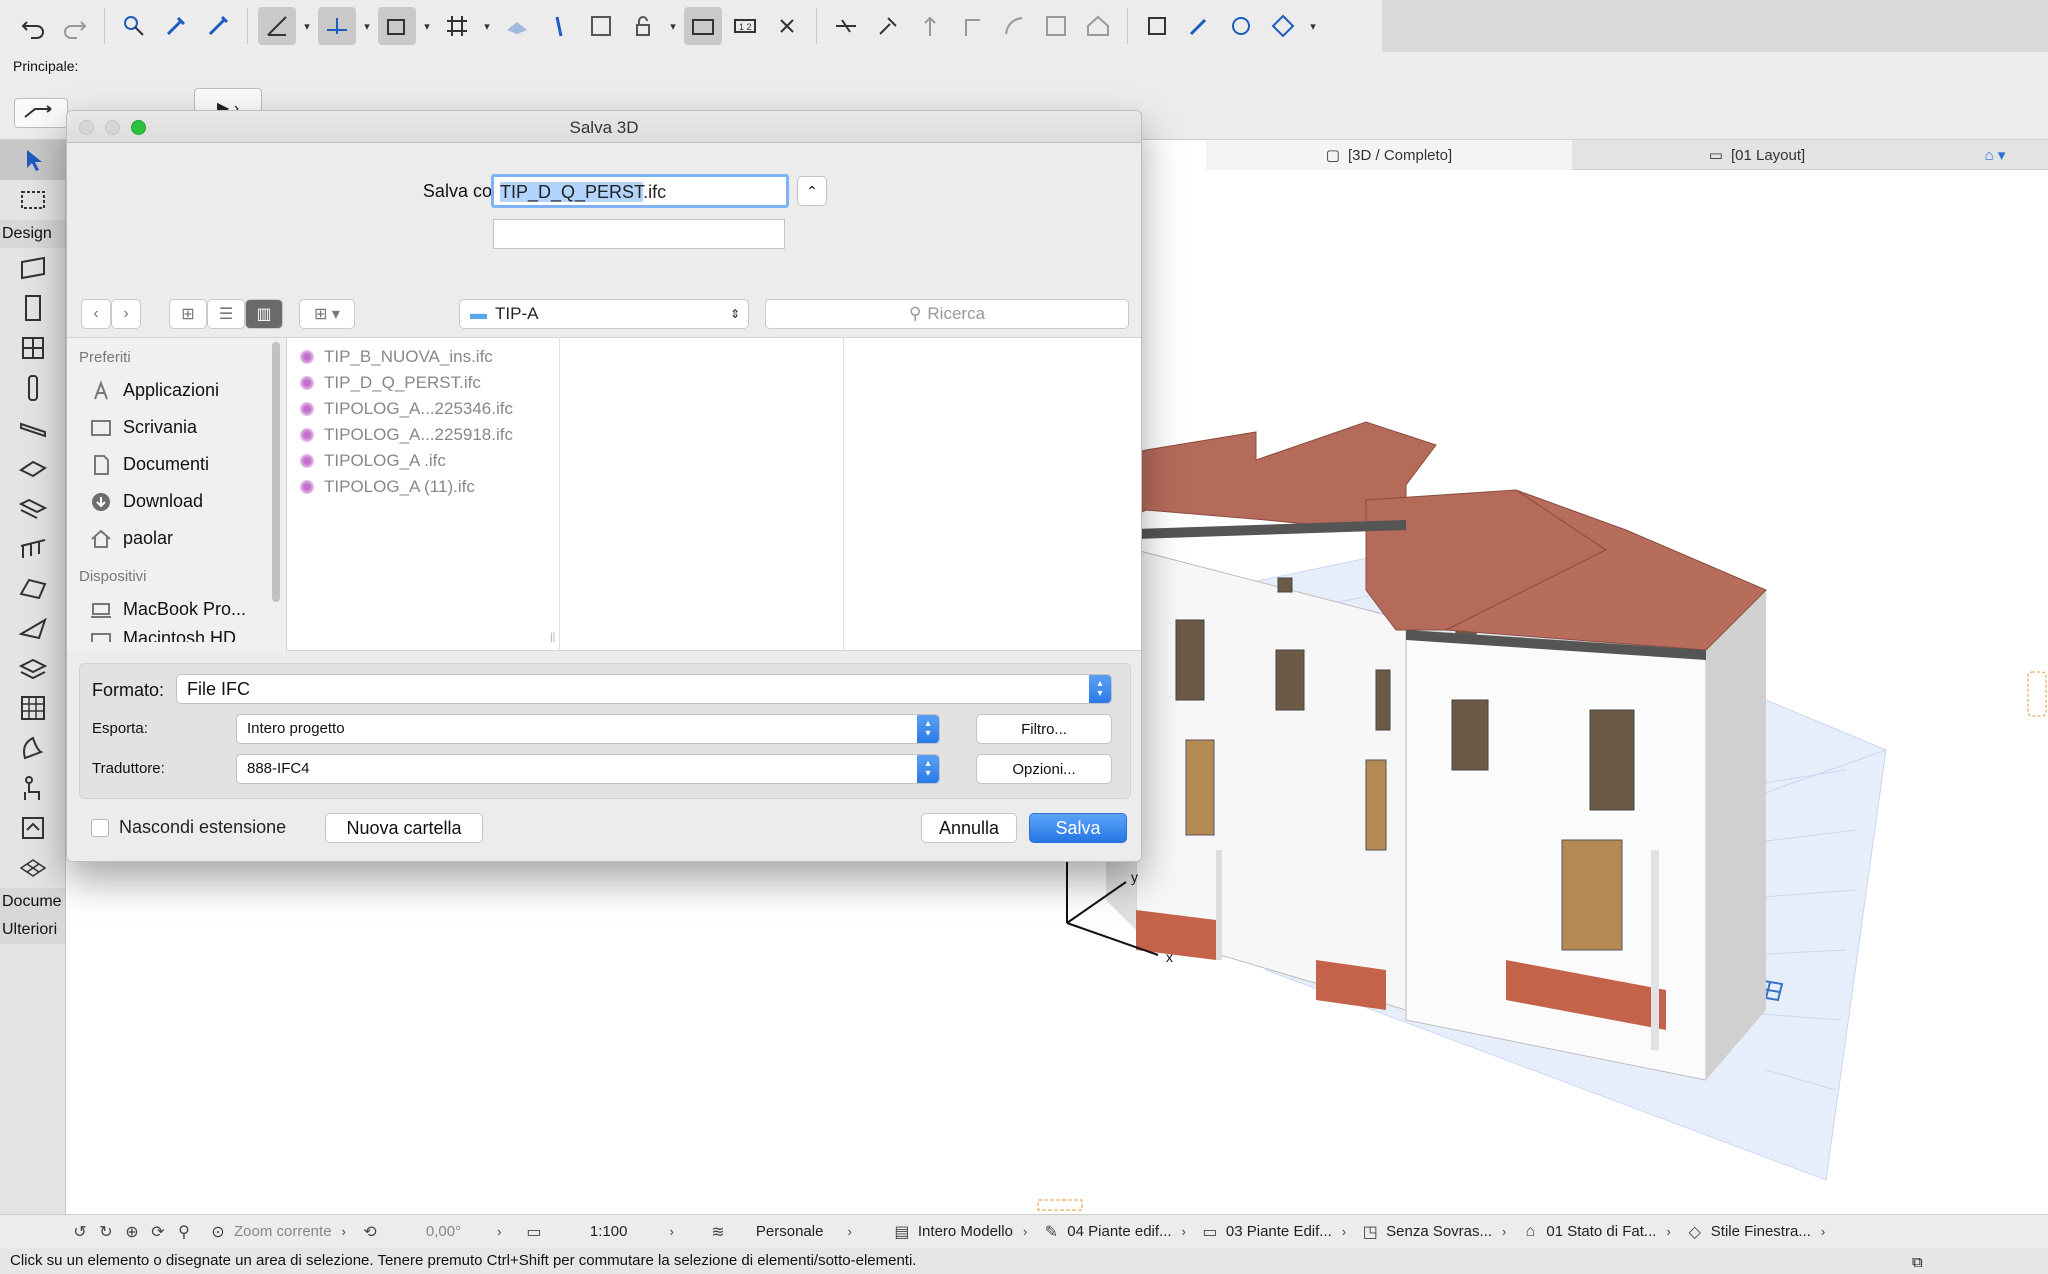 This screenshot has height=1274, width=2048. I want to click on tab-3d-completo: ▢ [3D / Completo], so click(1389, 155).